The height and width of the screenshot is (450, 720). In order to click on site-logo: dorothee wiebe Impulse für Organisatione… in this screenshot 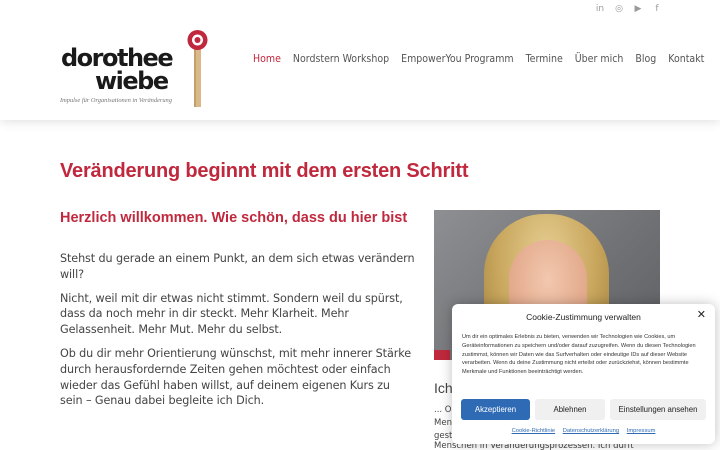, I will do `click(134, 69)`.